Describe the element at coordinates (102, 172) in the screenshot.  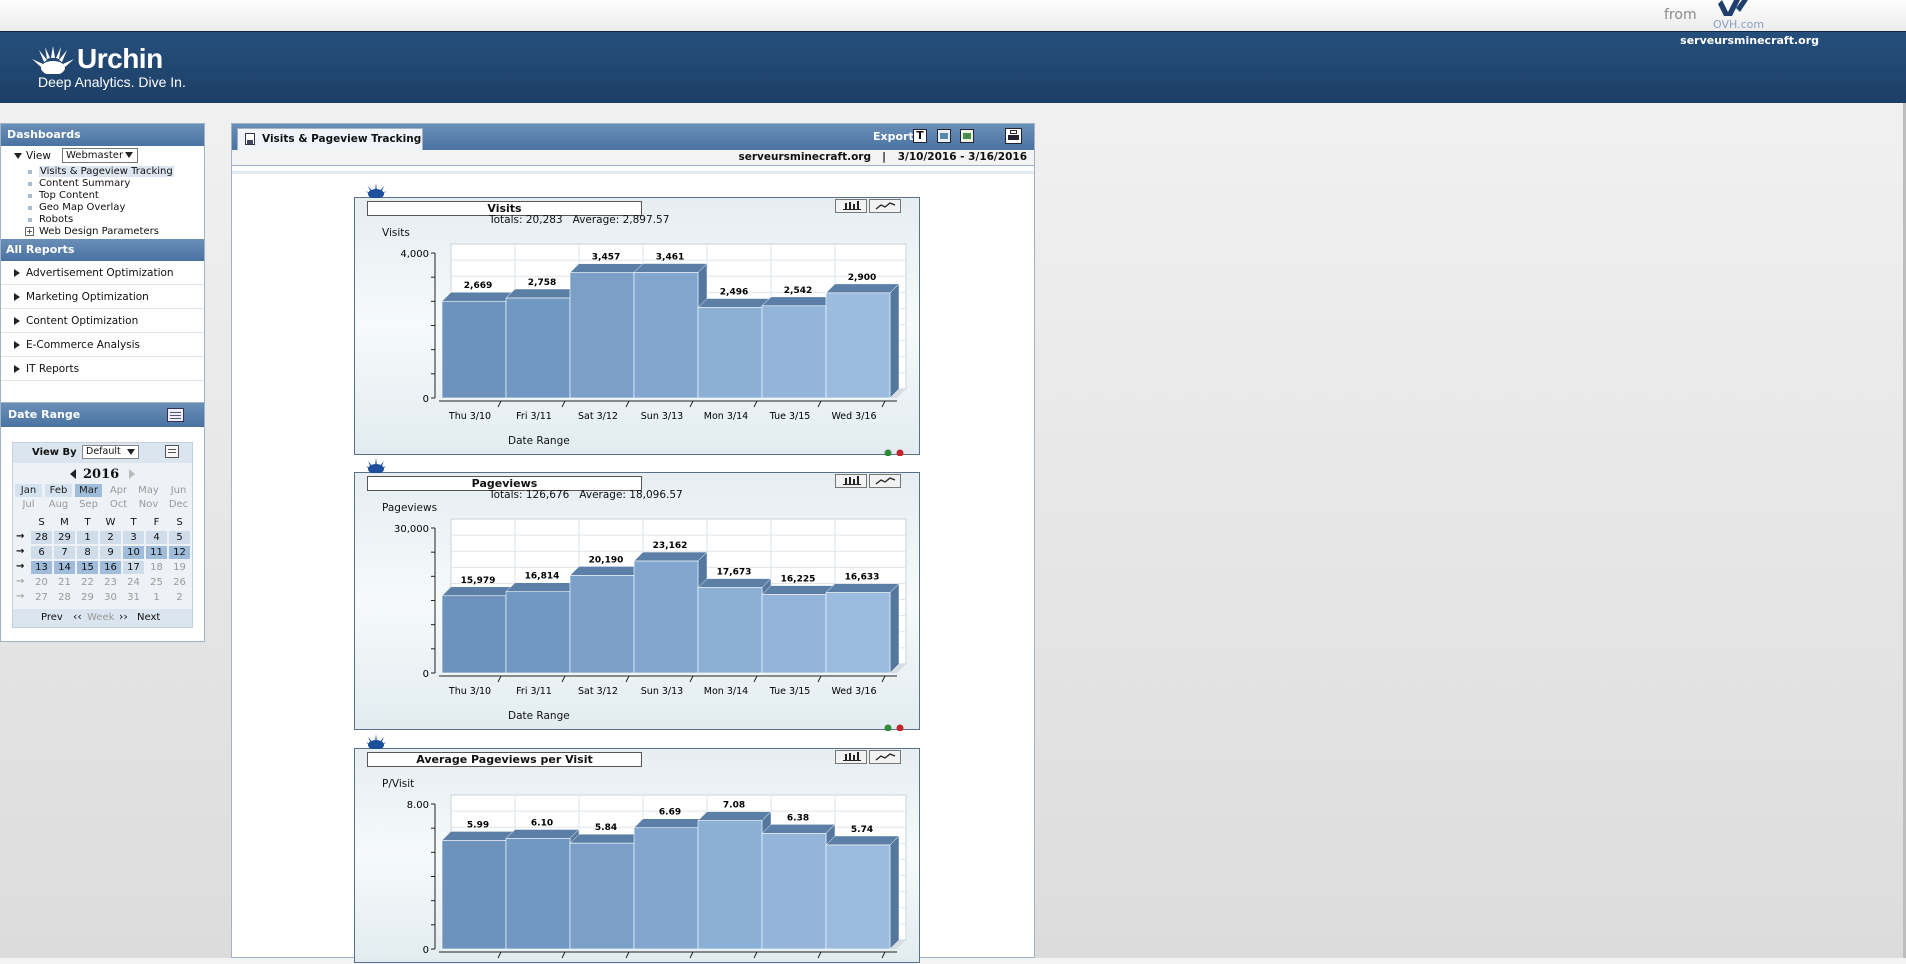
I see `sidebar-item-visits-pageview: Visits & Pageview Tracking` at that location.